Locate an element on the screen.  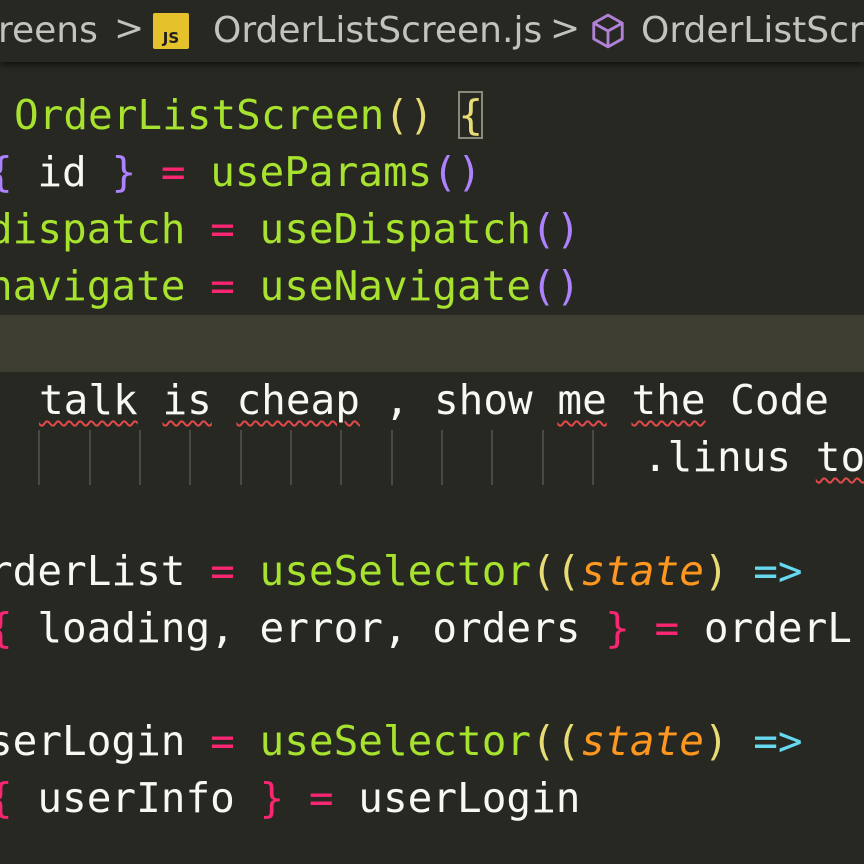
code-line: rderList = useSelector((state) => is located at coordinates (401, 571).